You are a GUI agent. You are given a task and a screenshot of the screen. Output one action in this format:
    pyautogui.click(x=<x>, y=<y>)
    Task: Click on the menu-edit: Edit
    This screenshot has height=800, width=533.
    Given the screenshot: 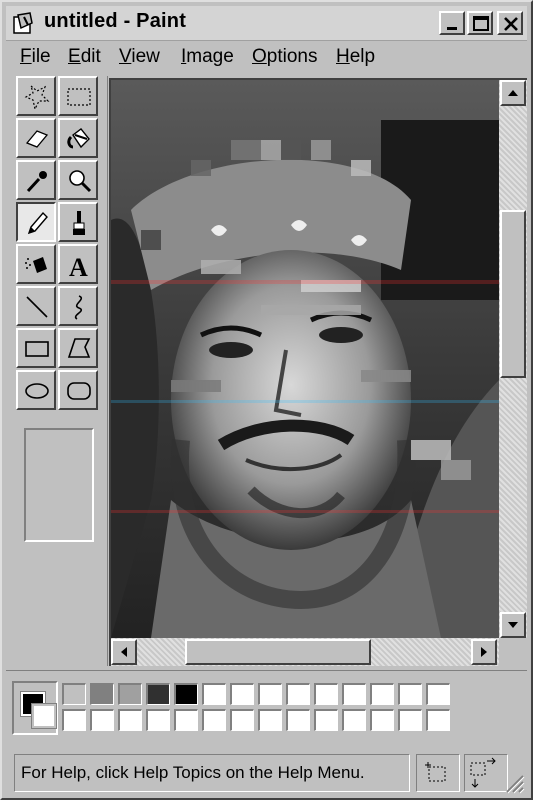 What is the action you would take?
    pyautogui.click(x=84, y=57)
    